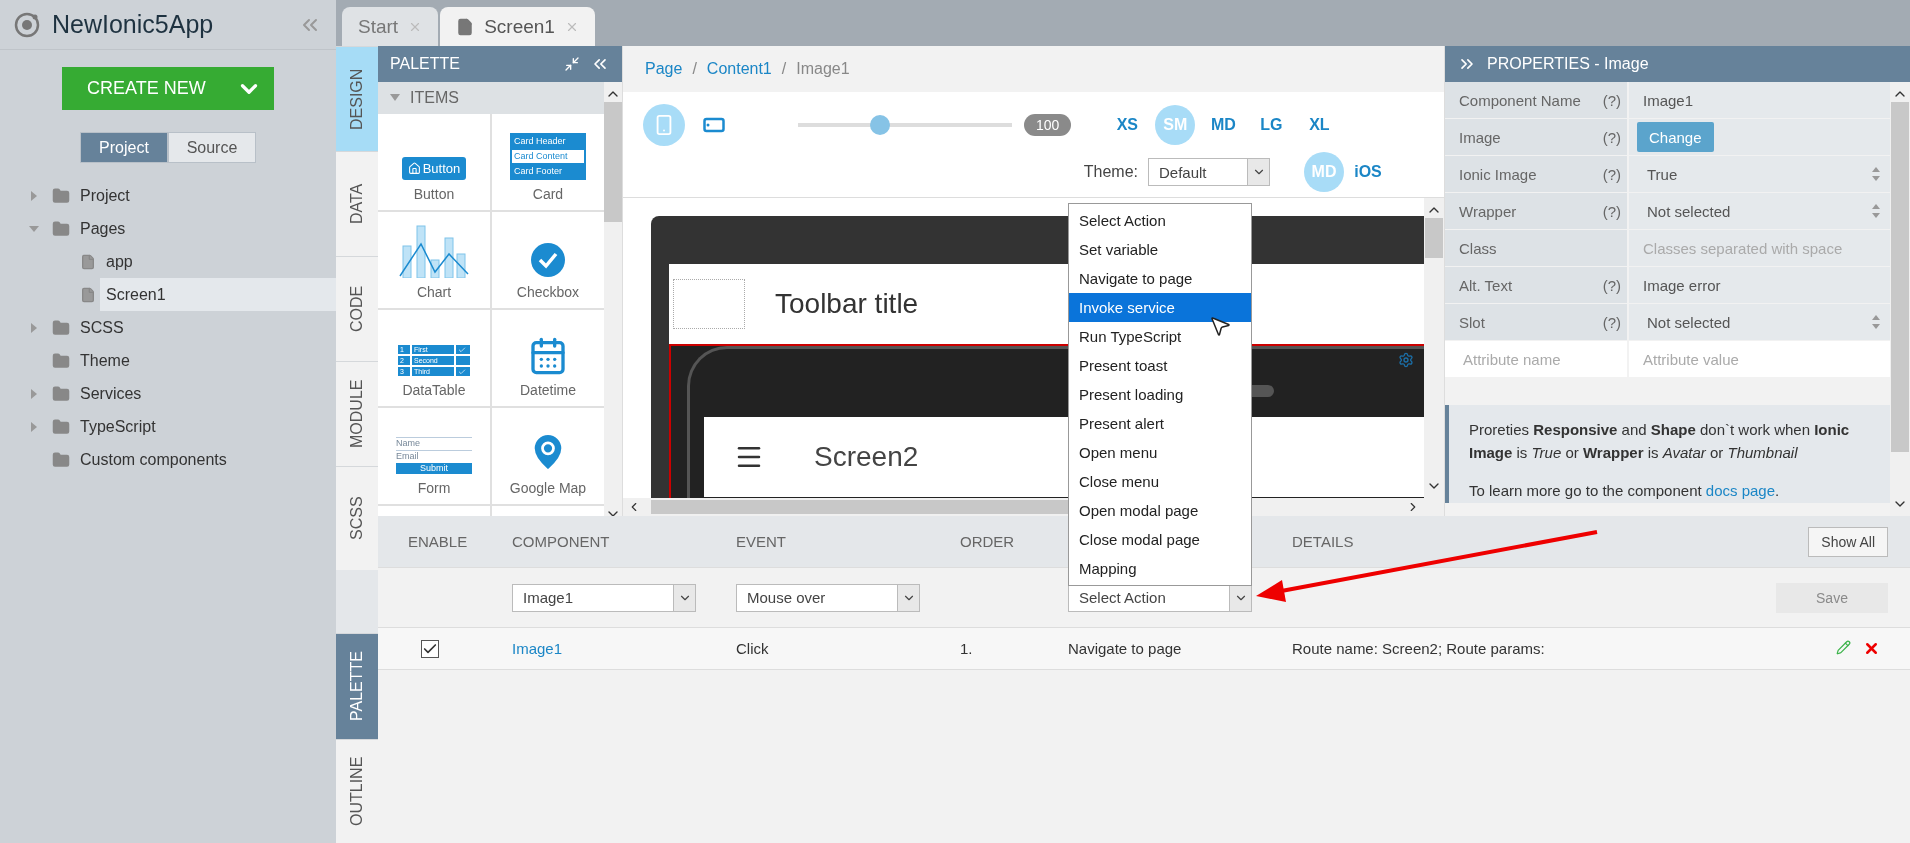 The image size is (1910, 843). I want to click on palette-item: Google Map, so click(548, 456).